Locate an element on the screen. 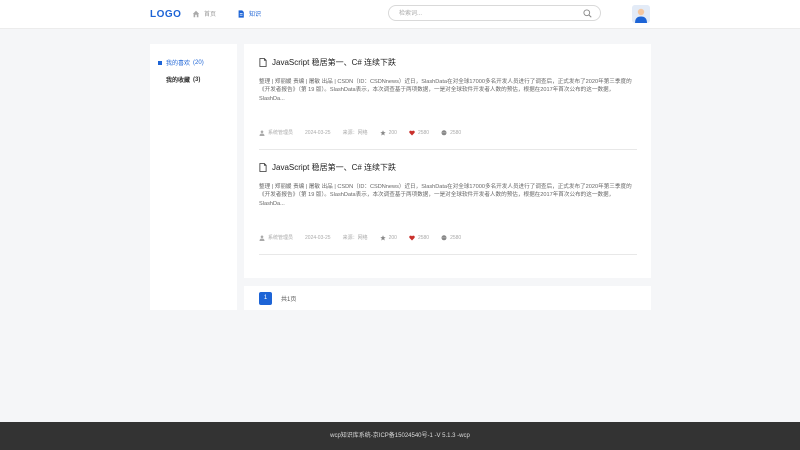 The width and height of the screenshot is (800, 450). sidebar-item-favorites: 我的收藏 (3) is located at coordinates (183, 80).